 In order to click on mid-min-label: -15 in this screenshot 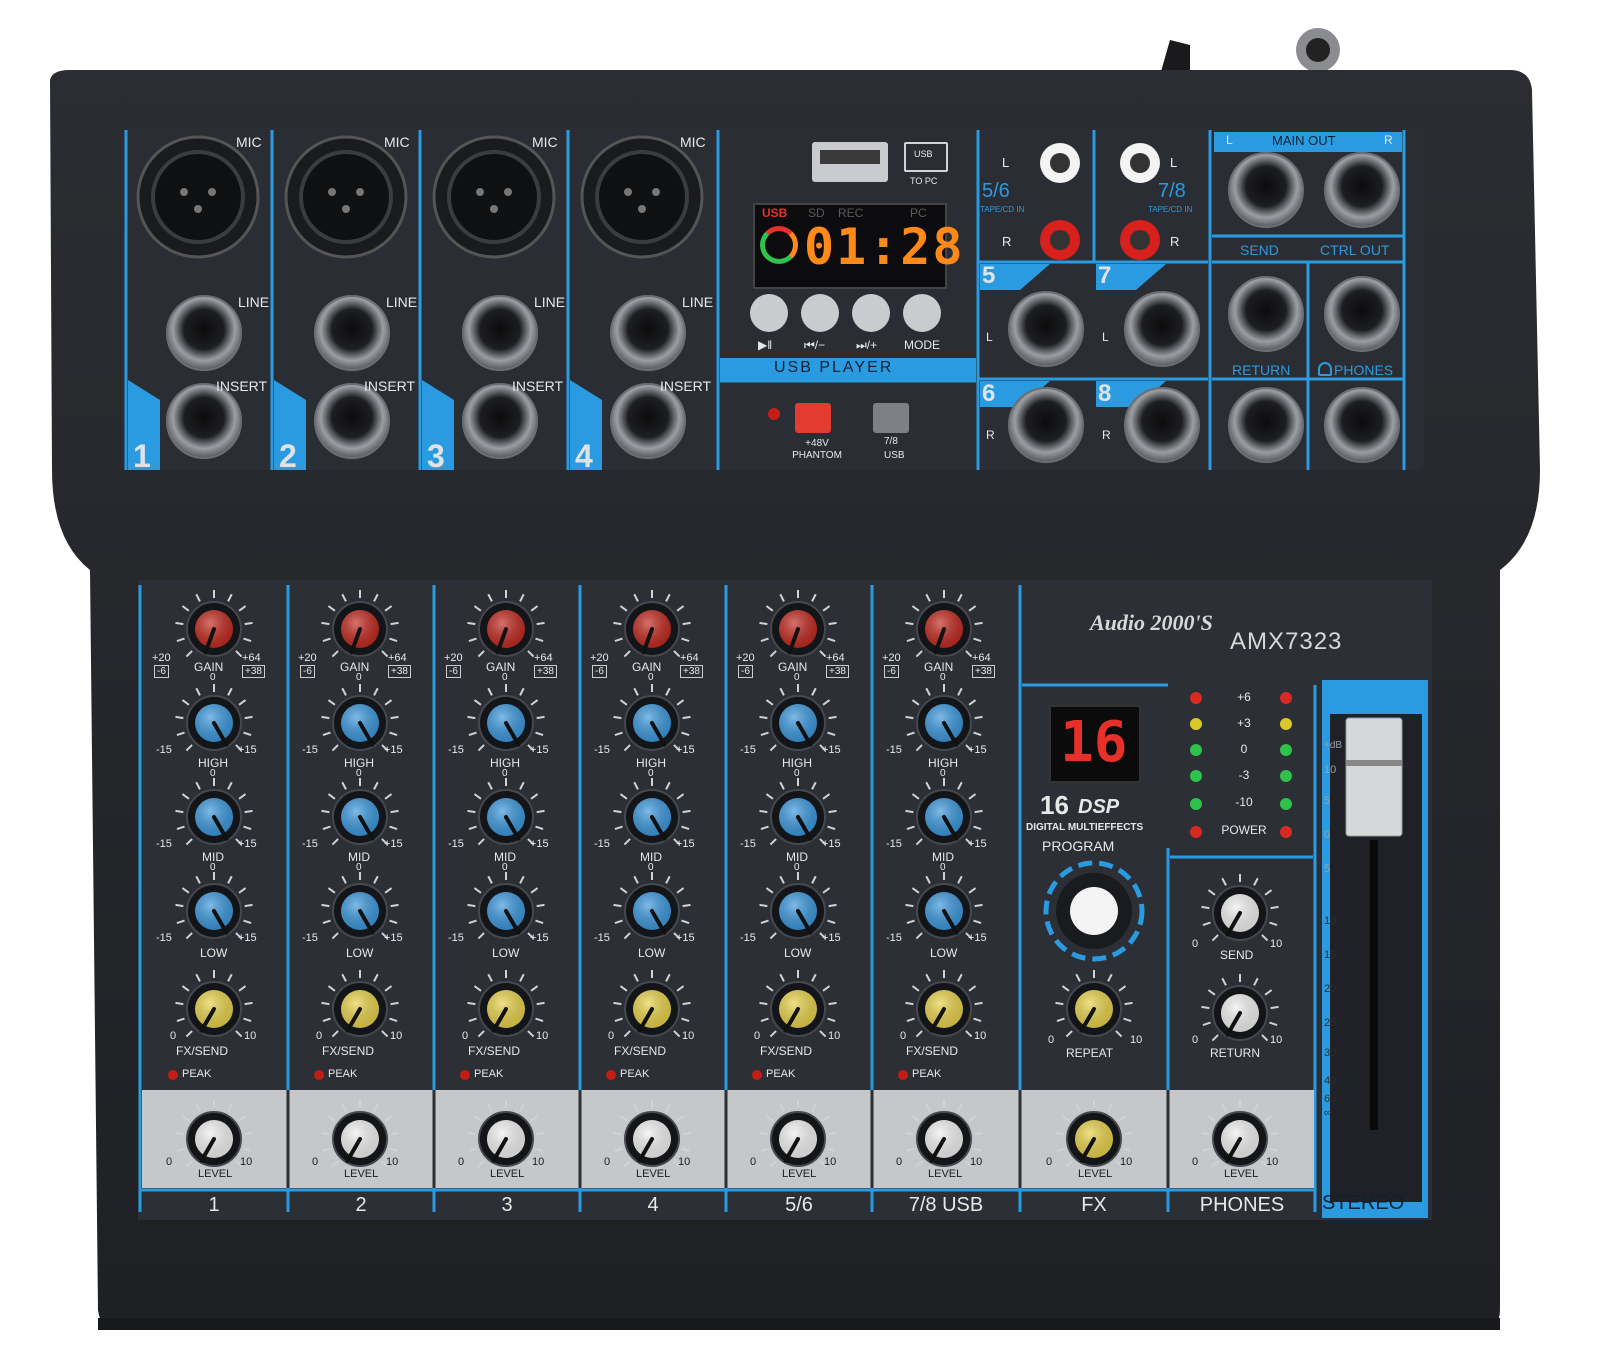, I will do `click(894, 844)`.